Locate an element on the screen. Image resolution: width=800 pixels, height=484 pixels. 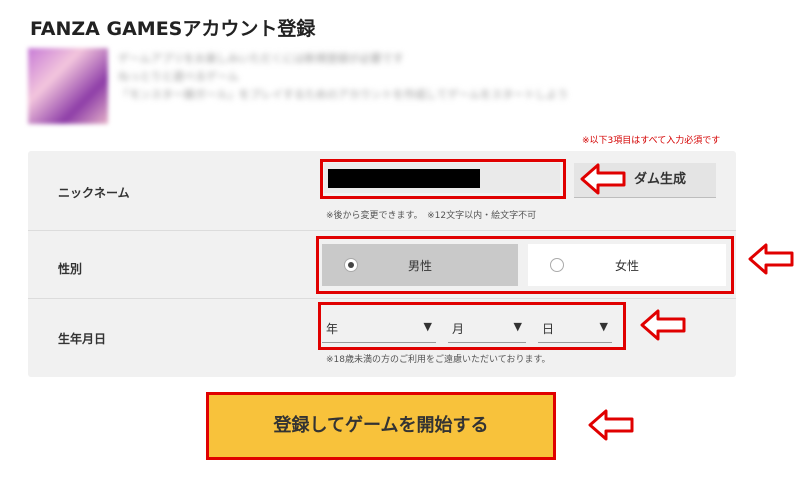
nickname-note: ※後から変更できます。 ※12文字以内・絵文字不可 is located at coordinates (431, 216).